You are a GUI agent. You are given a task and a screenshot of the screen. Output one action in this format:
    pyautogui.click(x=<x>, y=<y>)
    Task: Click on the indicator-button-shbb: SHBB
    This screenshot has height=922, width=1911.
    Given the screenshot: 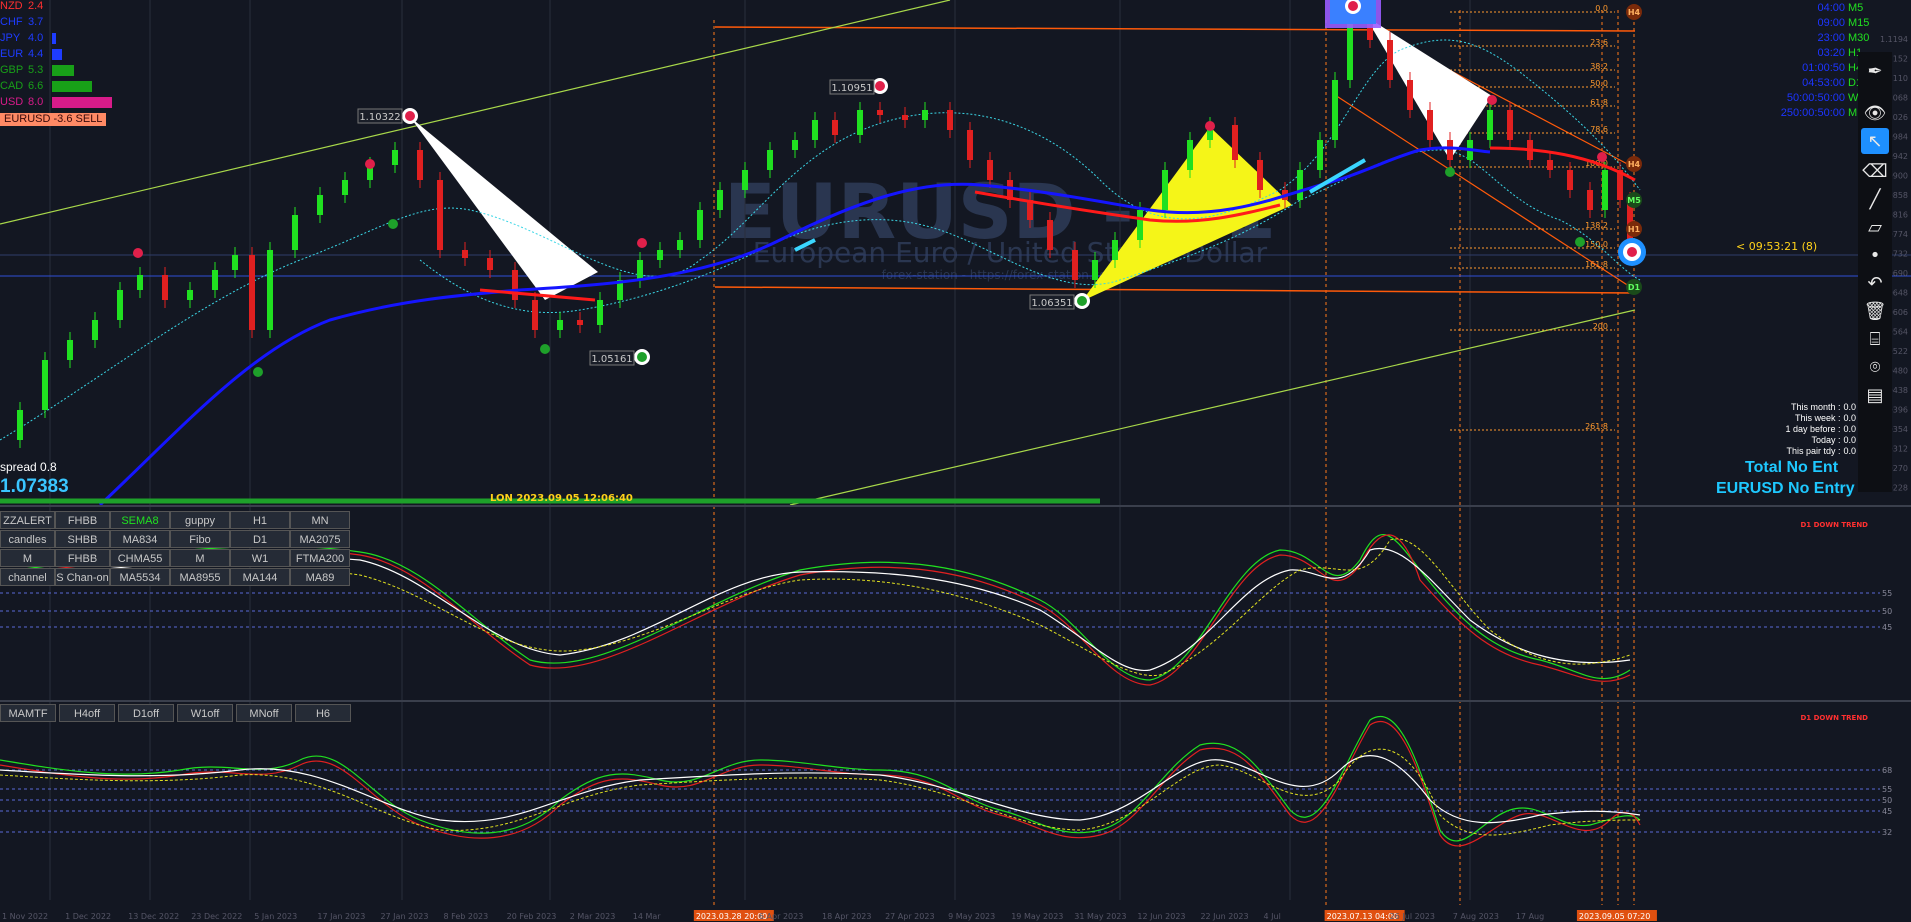 What is the action you would take?
    pyautogui.click(x=82, y=539)
    